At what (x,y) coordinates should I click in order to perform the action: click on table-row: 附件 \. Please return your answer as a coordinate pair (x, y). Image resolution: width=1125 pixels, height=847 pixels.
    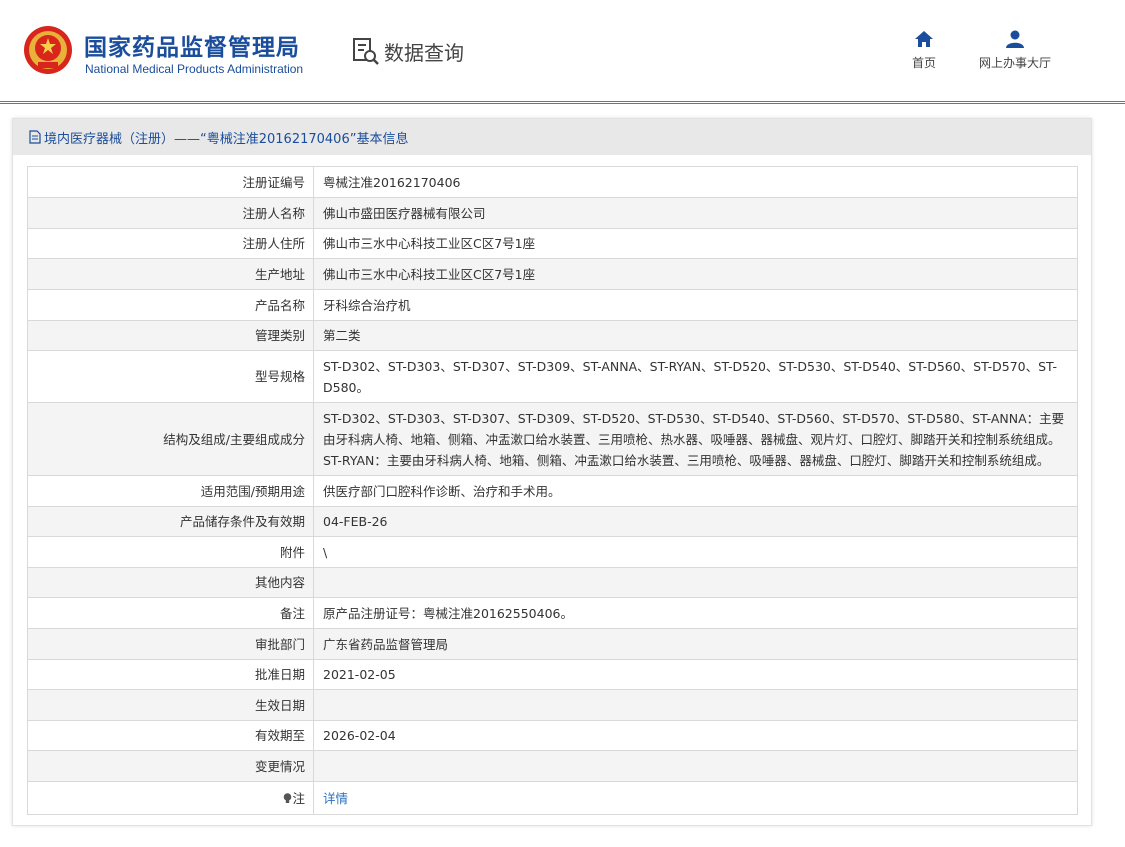
    Looking at the image, I should click on (552, 552).